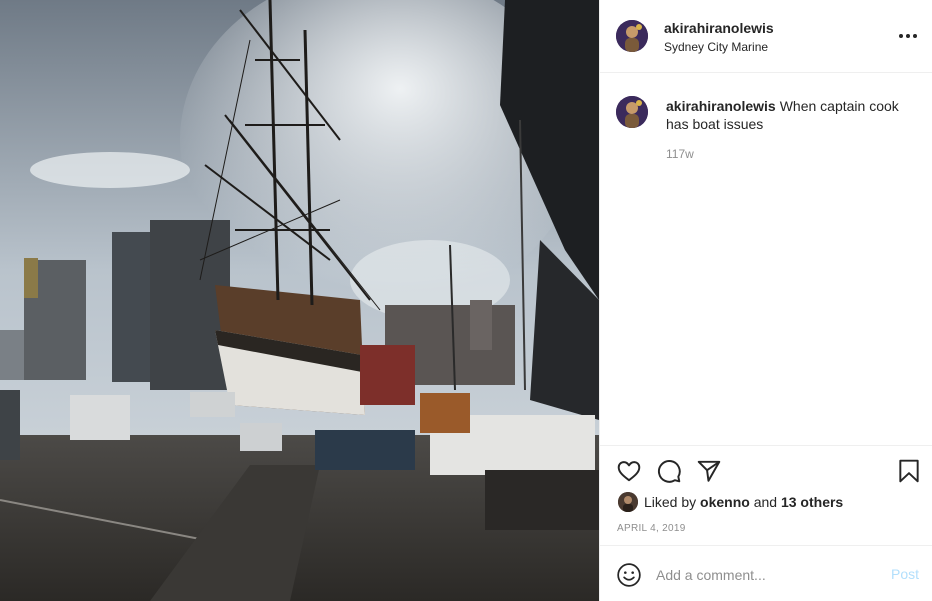 This screenshot has height=601, width=932. I want to click on liker-avatar, so click(628, 502).